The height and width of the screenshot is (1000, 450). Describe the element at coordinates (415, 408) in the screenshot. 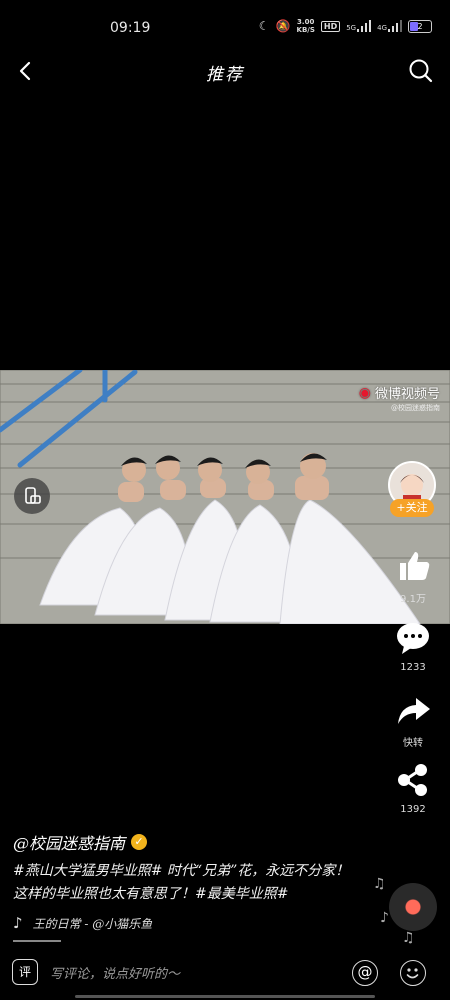

I see `watermark-subtitle: @校园迷惑指南` at that location.